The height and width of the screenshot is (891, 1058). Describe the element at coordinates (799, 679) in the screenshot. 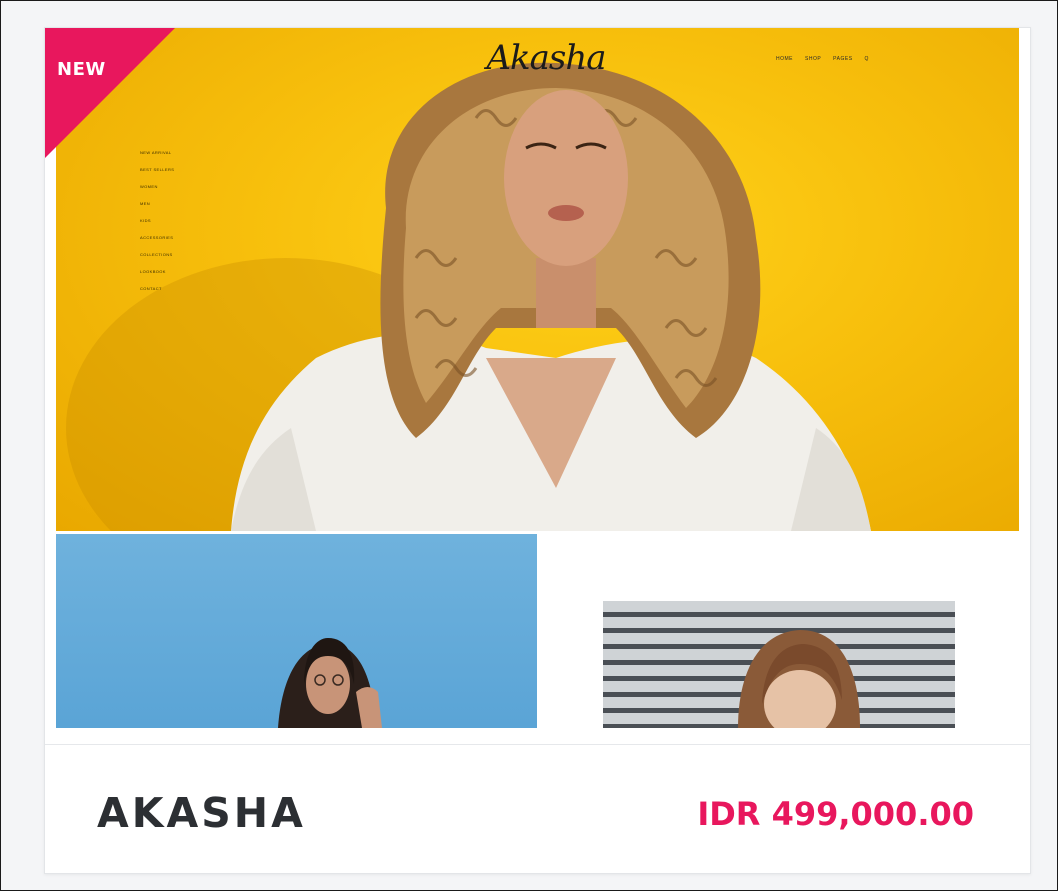

I see `model-photo-stripes` at that location.